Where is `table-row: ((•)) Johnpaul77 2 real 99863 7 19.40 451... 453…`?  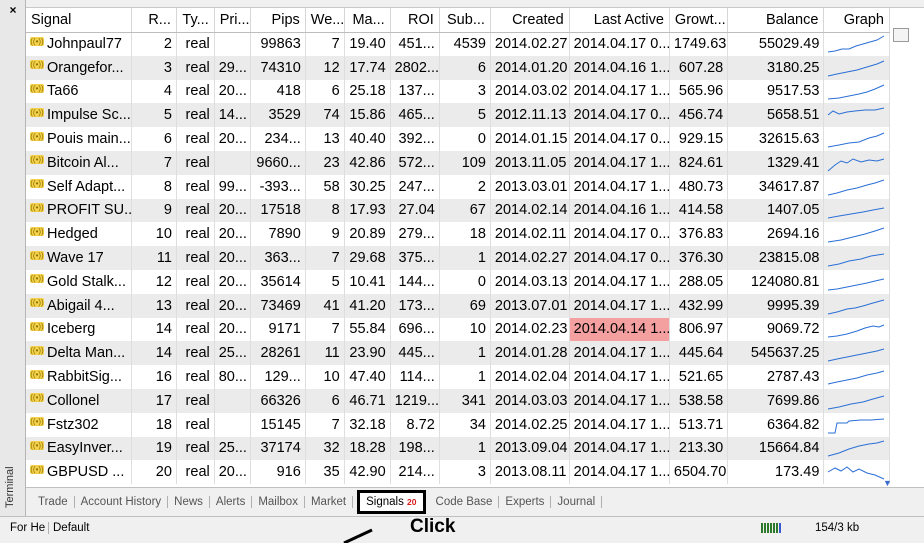
table-row: ((•)) Johnpaul77 2 real 99863 7 19.40 451... 453… is located at coordinates (458, 44).